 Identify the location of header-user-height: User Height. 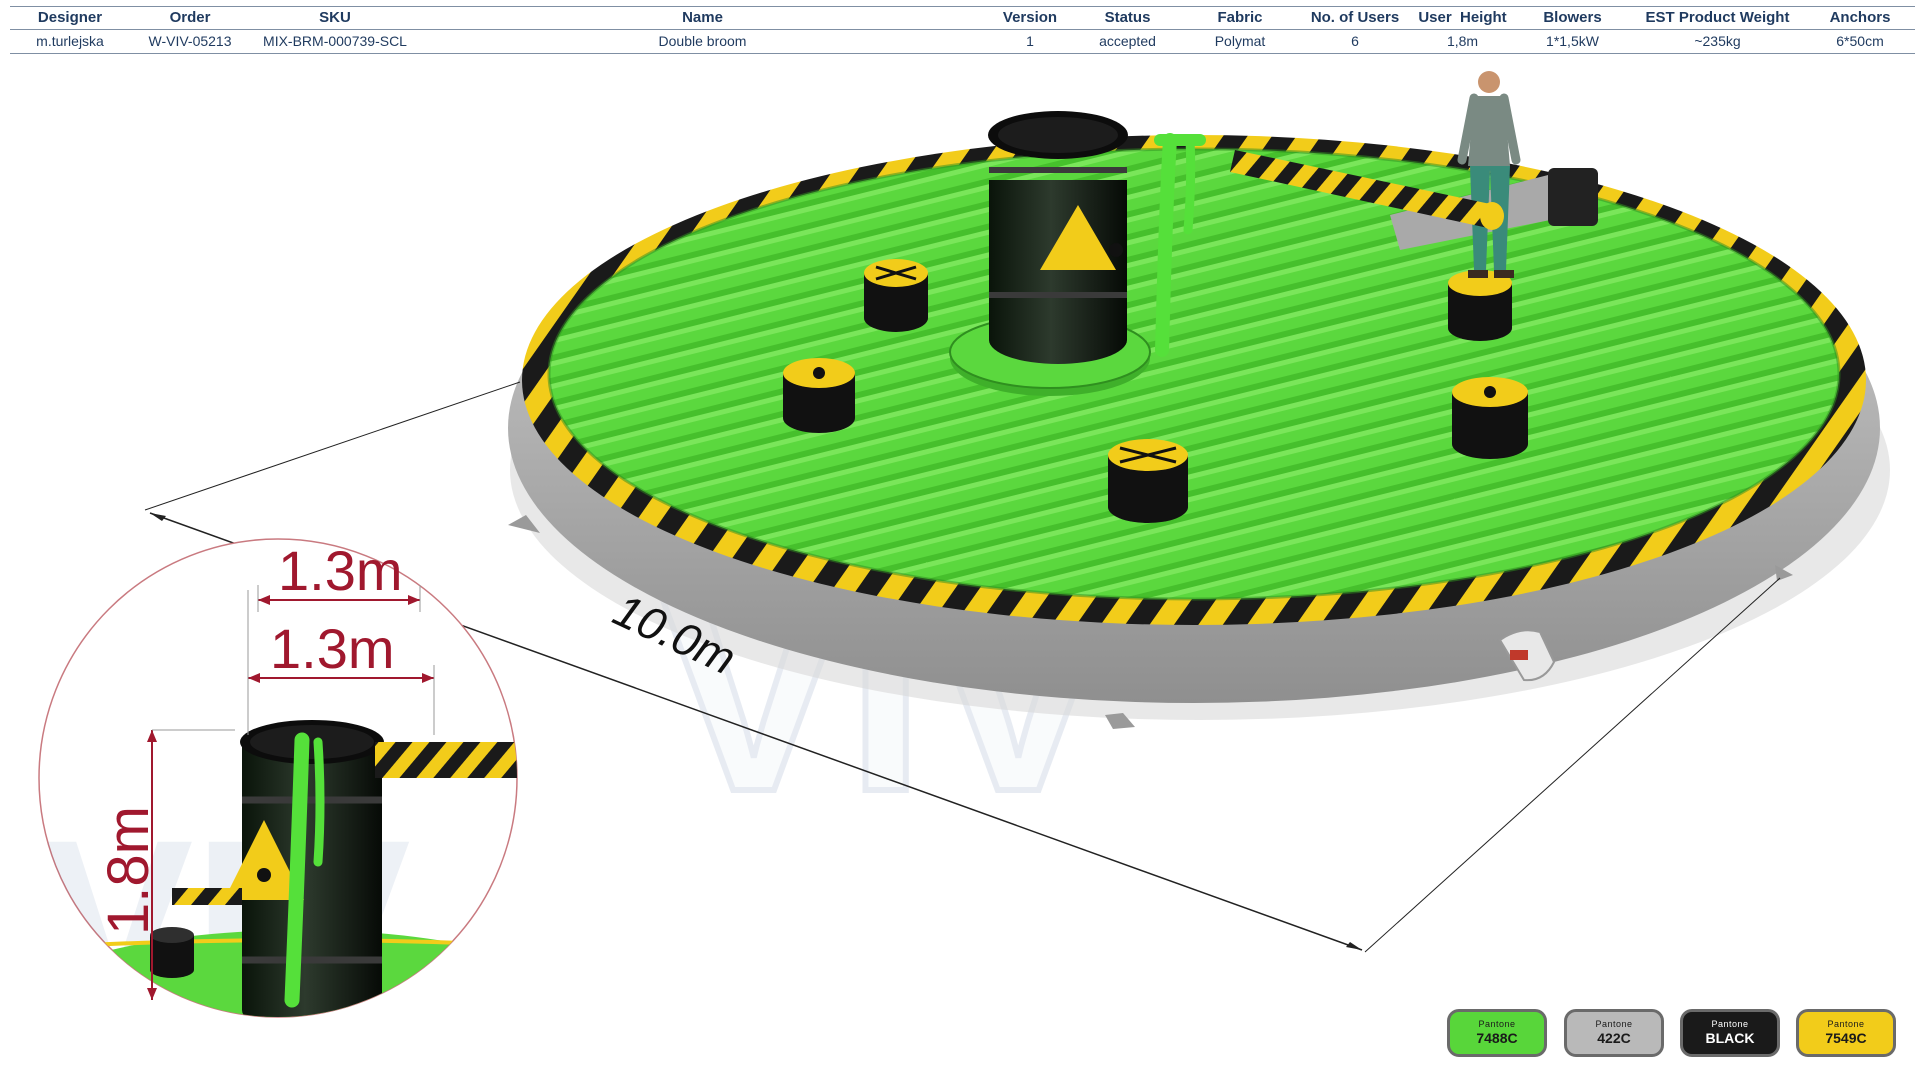
(1462, 18).